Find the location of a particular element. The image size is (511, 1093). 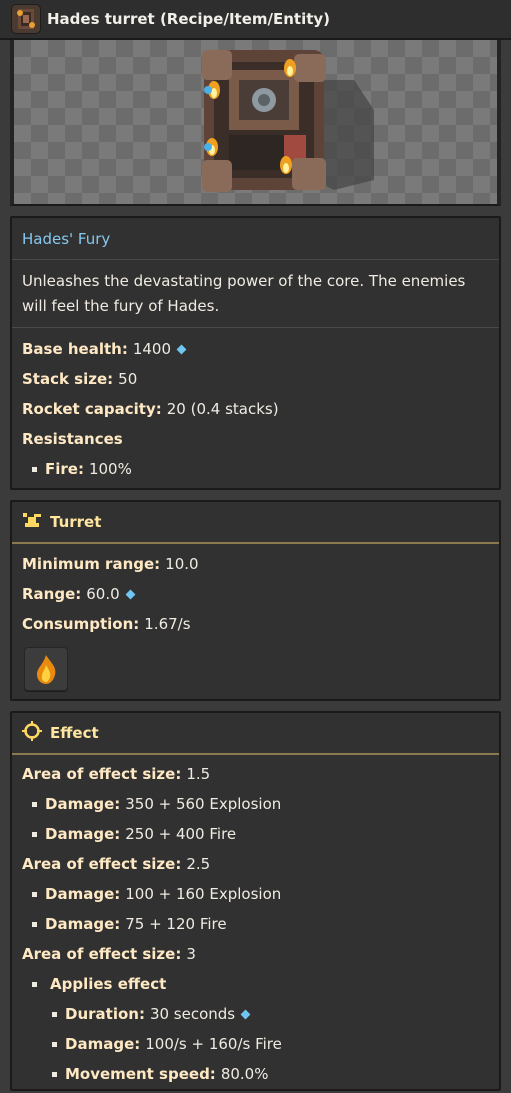

turret-header: Turret is located at coordinates (255, 523).